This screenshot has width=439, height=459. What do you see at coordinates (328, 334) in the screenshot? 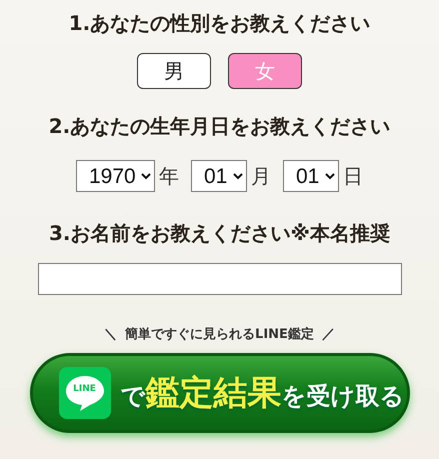
I see `slash-mark: ／` at bounding box center [328, 334].